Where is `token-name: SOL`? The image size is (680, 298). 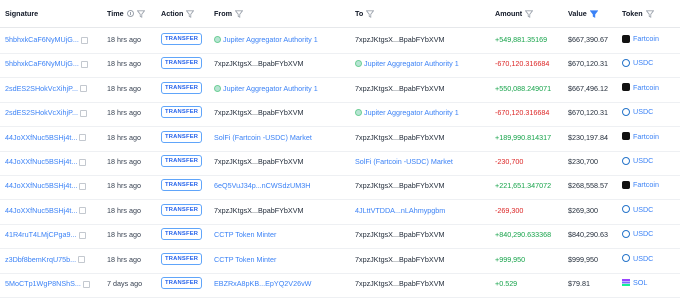
token-name: SOL is located at coordinates (640, 282).